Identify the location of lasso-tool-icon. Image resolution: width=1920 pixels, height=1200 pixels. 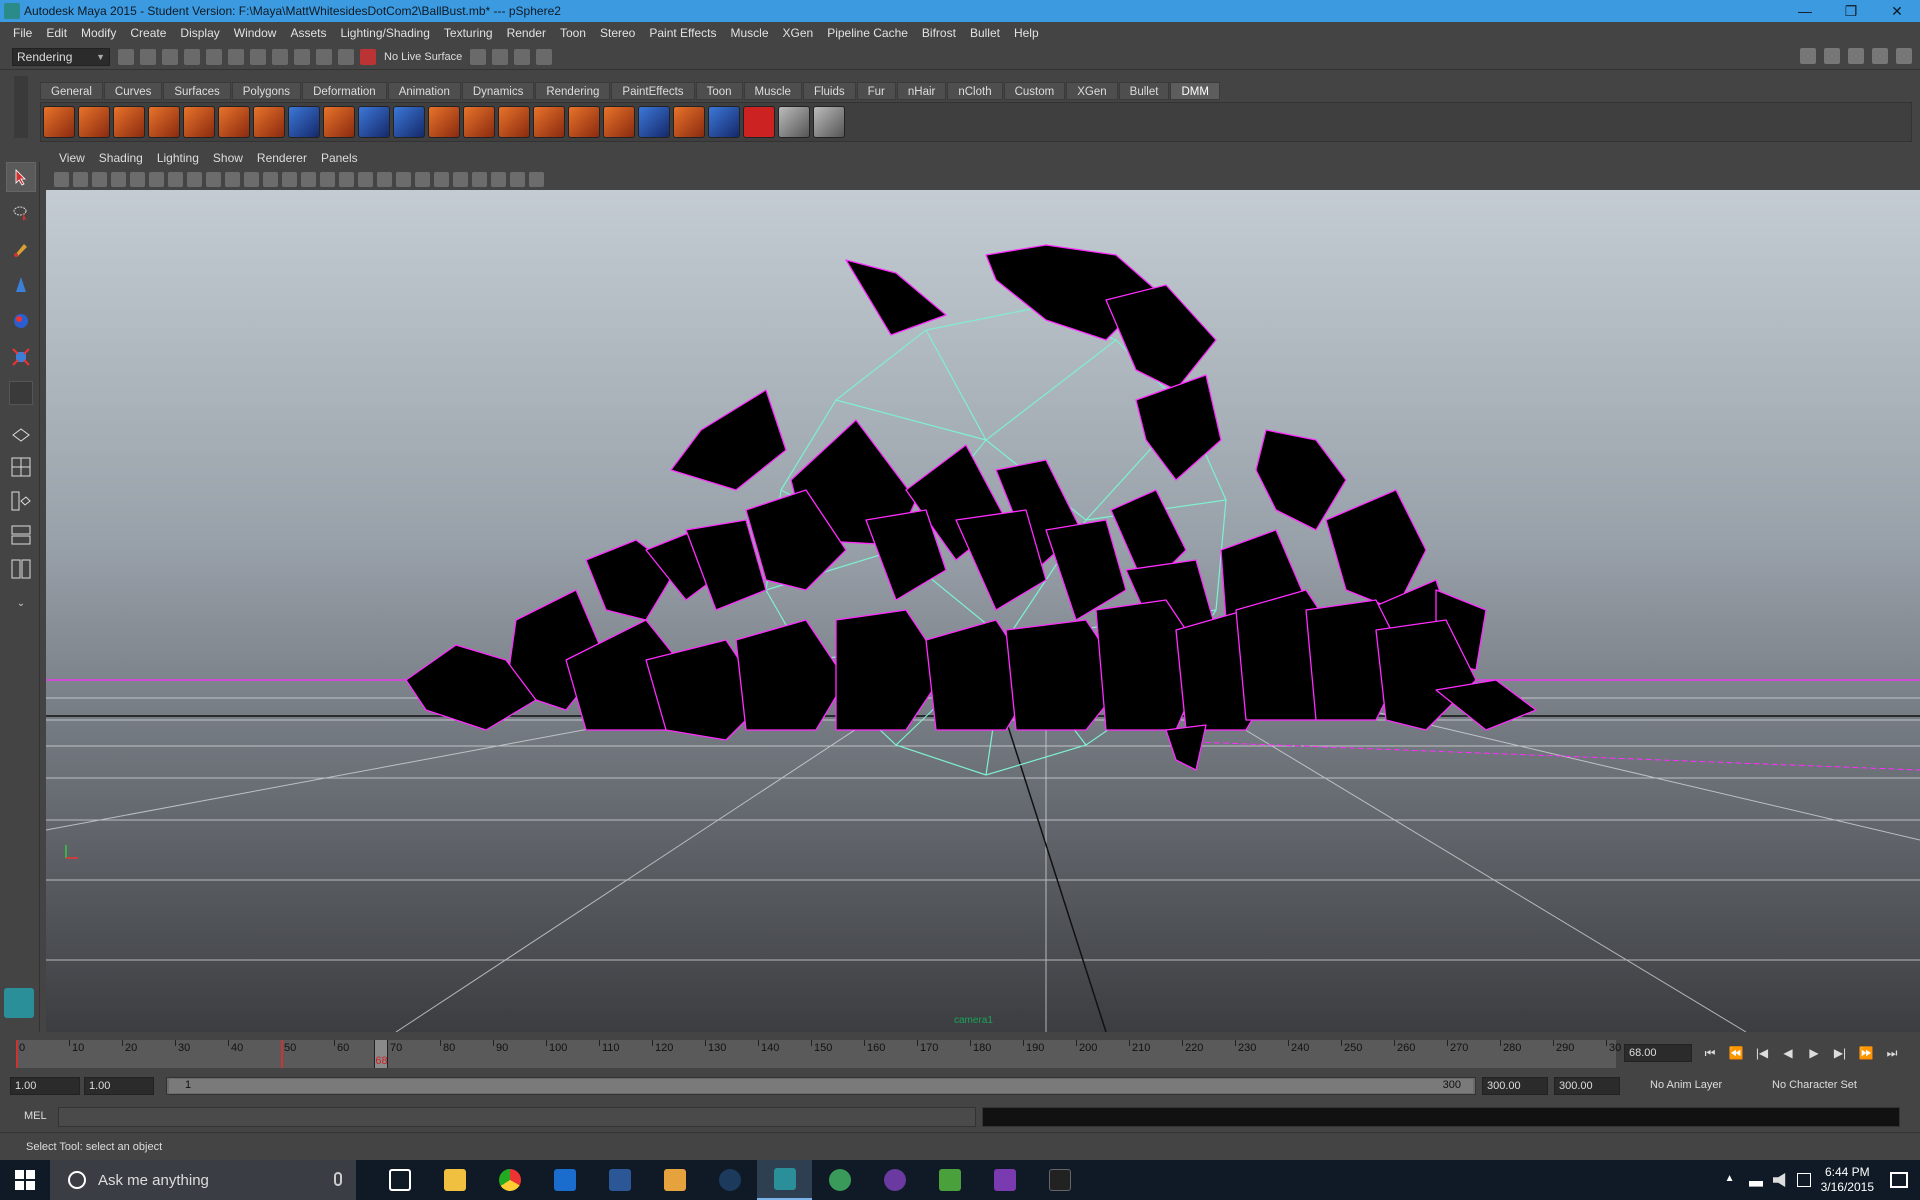
(21, 213).